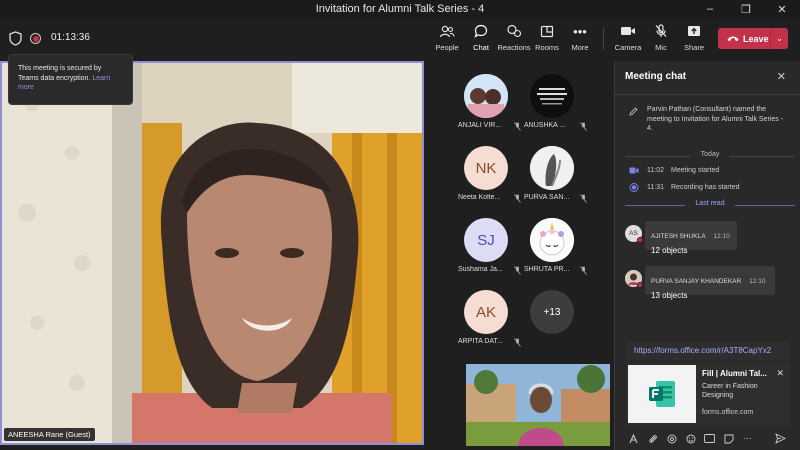  What do you see at coordinates (781, 76) in the screenshot?
I see `close-icon: ✕` at bounding box center [781, 76].